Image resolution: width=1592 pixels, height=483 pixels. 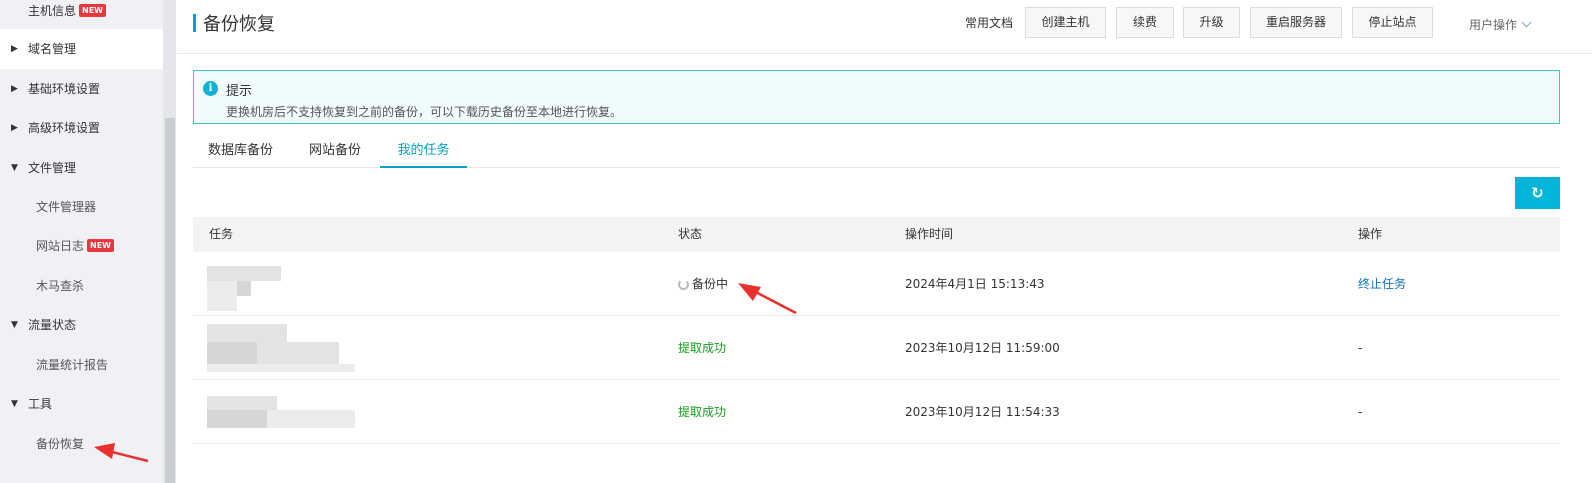 I want to click on notice-title: 提示, so click(x=239, y=91).